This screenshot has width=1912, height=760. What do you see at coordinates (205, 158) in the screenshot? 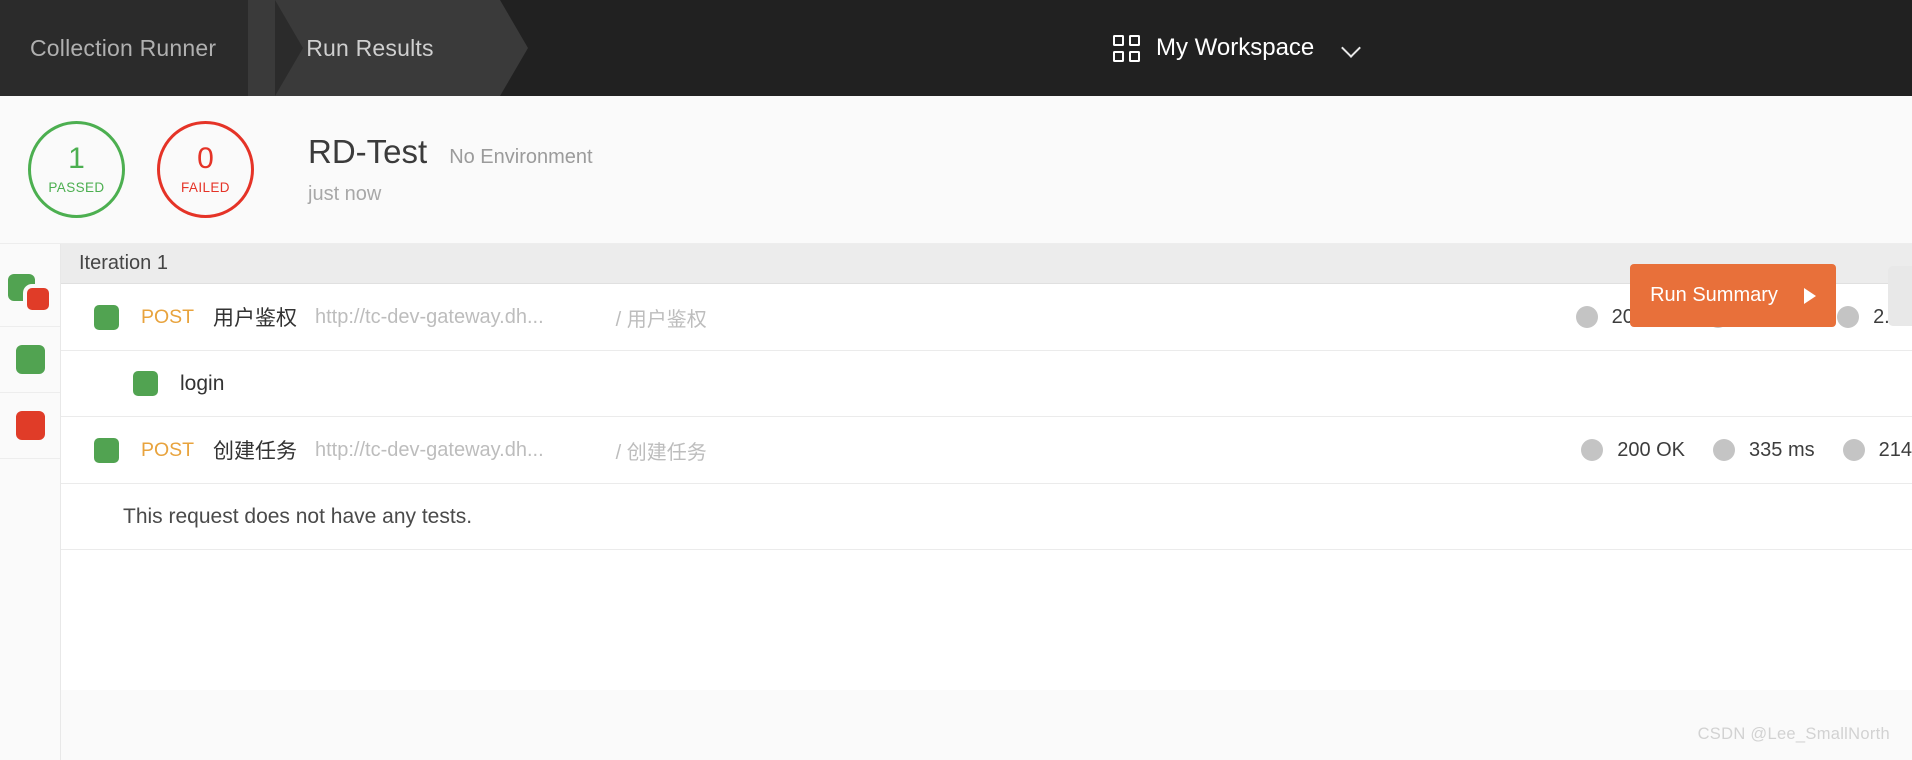
I see `failed-count: 0` at bounding box center [205, 158].